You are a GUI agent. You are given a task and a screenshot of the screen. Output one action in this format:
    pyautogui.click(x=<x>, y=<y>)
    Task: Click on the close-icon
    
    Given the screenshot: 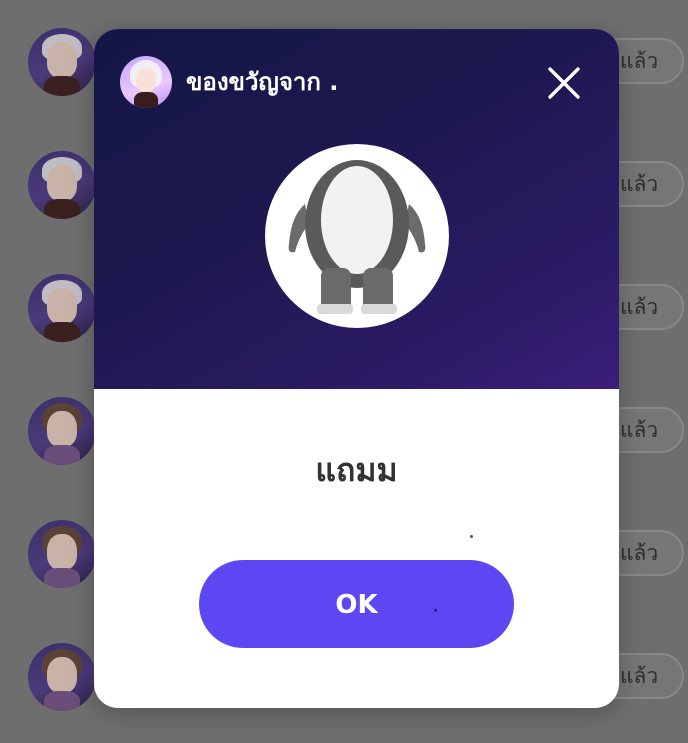 What is the action you would take?
    pyautogui.click(x=564, y=83)
    